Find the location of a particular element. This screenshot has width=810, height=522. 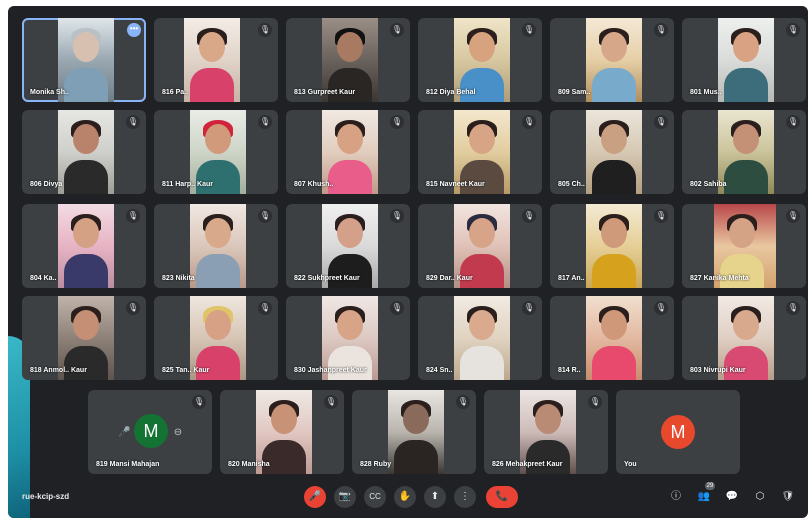

participant-name: 828 Ruby is located at coordinates (376, 464).